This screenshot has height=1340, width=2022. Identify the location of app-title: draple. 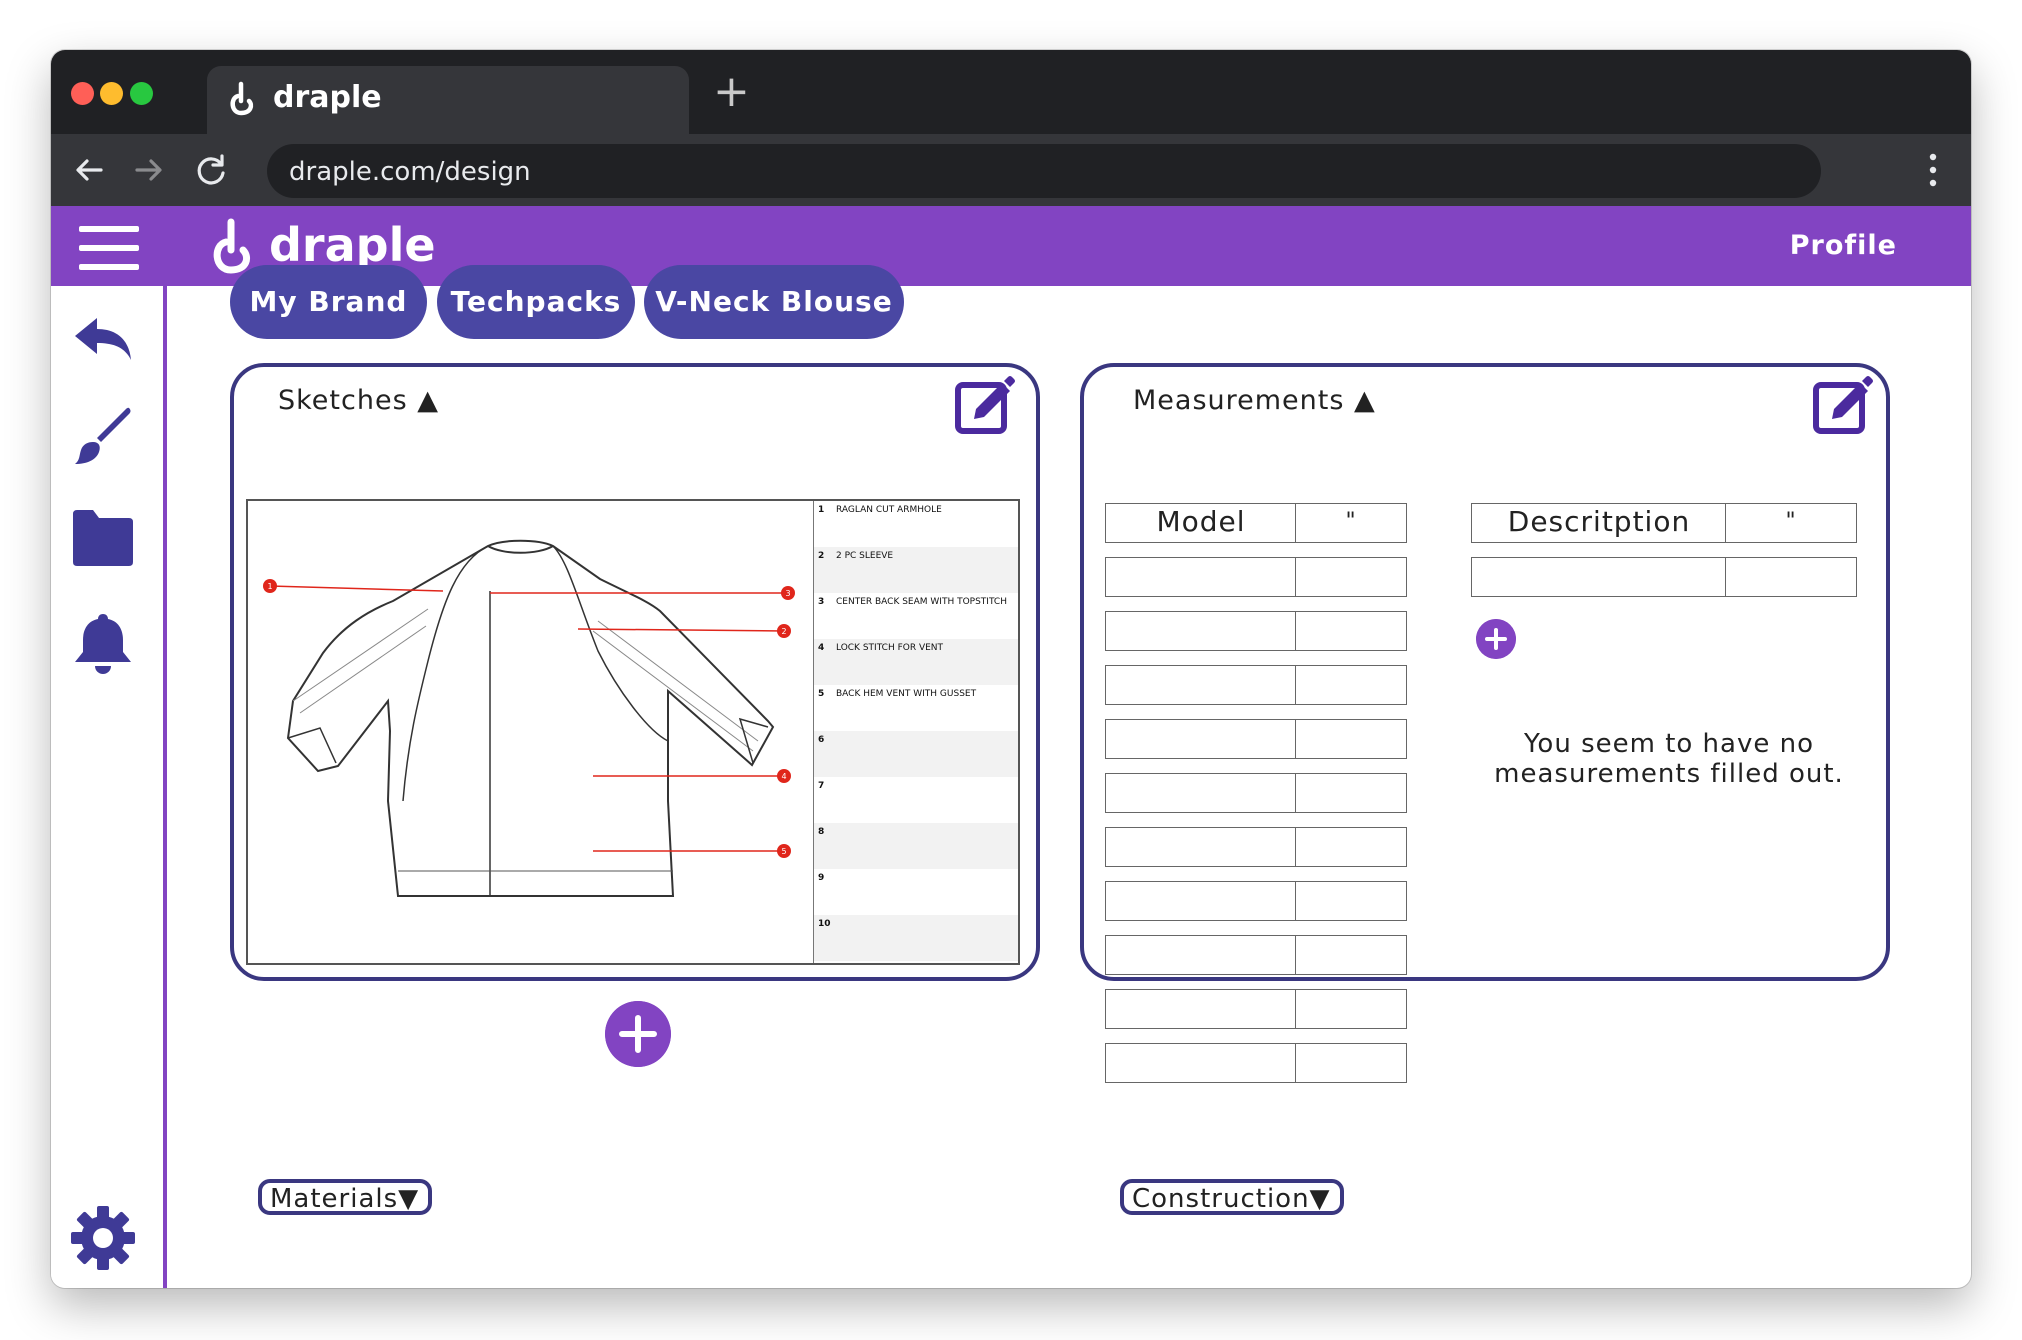
(352, 245).